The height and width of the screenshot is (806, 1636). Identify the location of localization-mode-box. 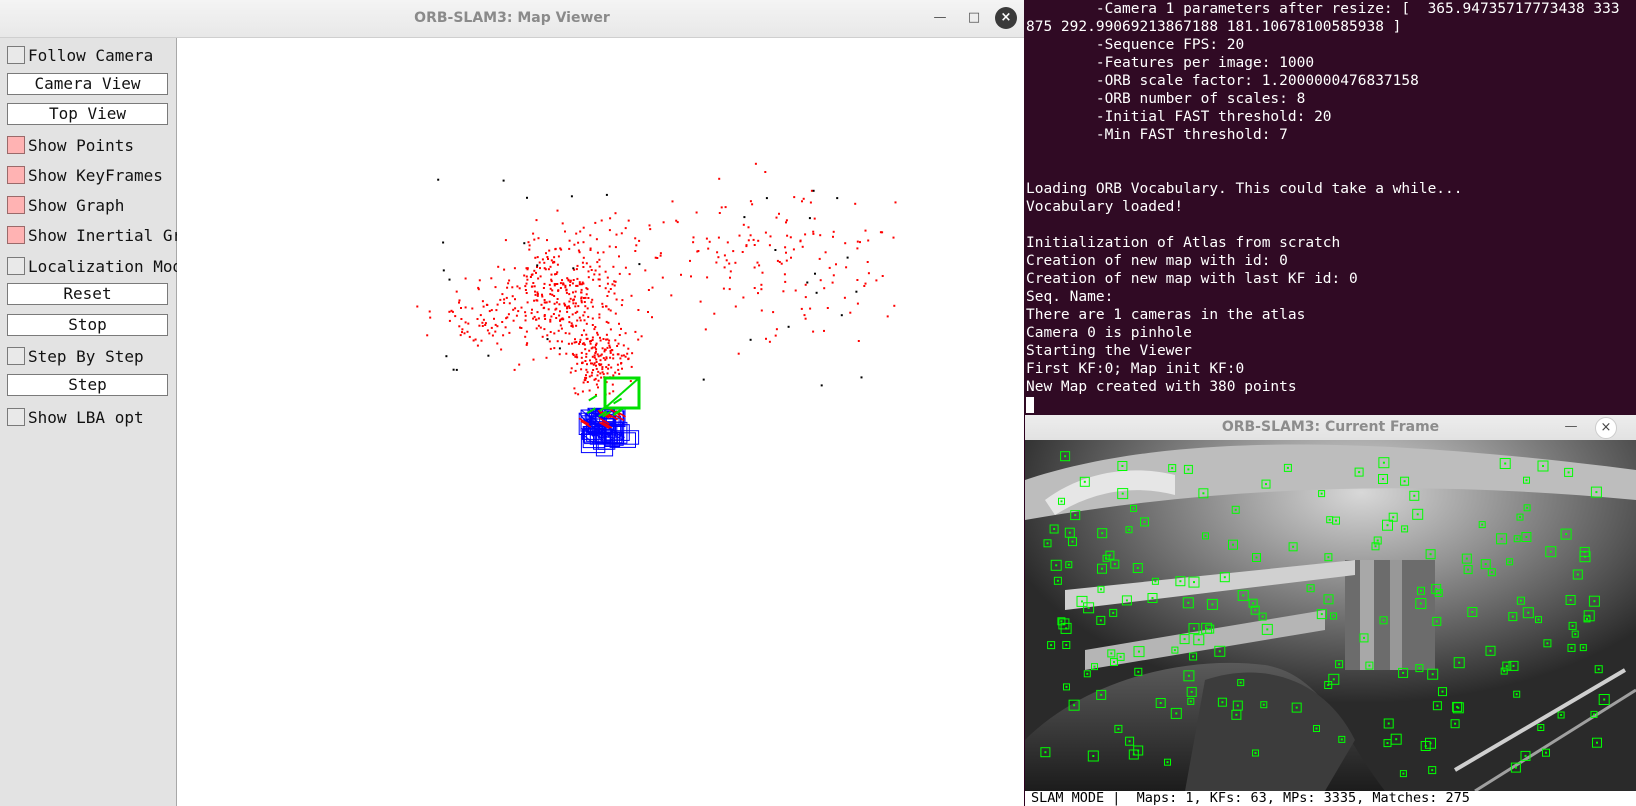
(16, 266).